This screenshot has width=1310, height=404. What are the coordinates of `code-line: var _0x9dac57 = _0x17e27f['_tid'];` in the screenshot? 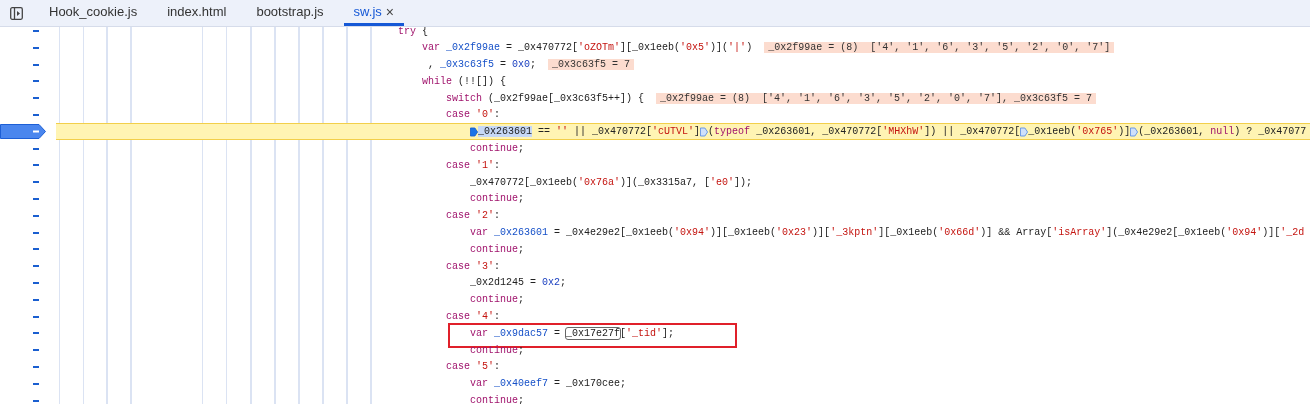 It's located at (572, 333).